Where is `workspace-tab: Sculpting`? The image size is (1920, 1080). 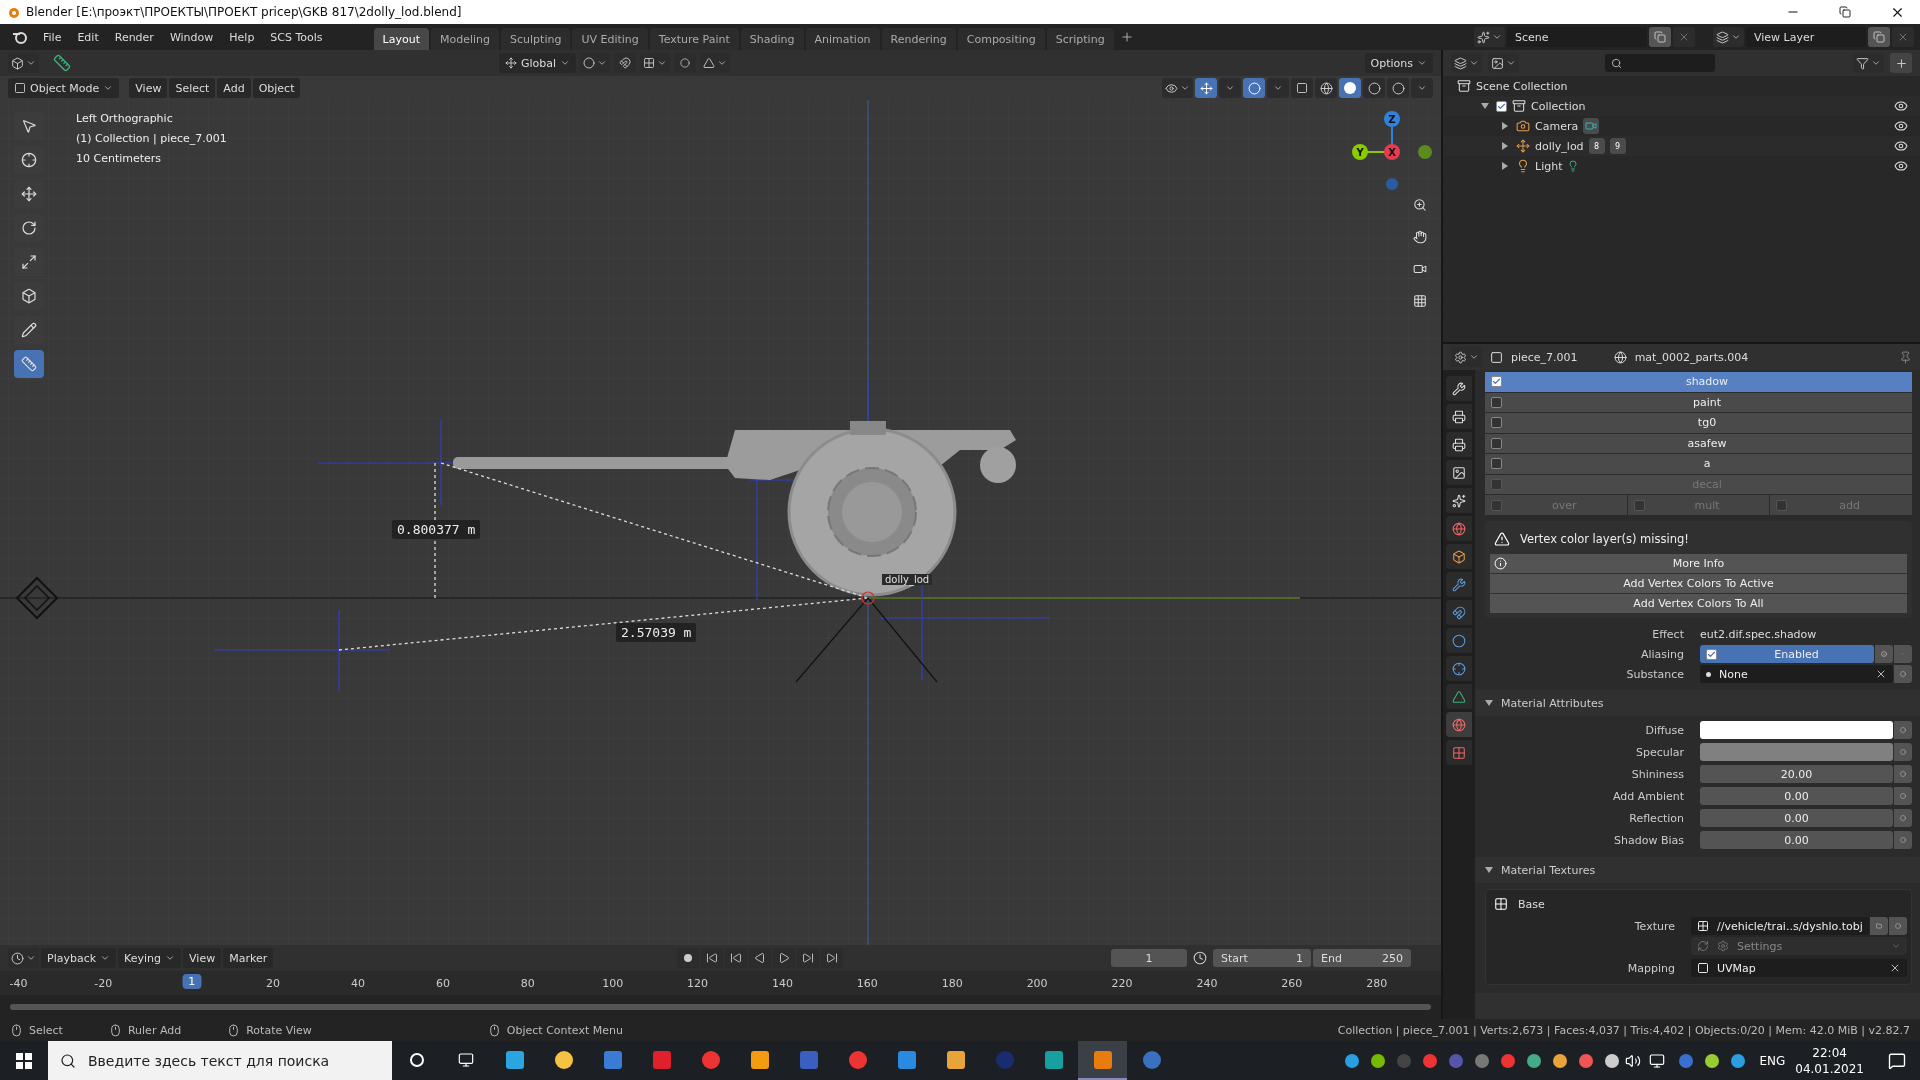 workspace-tab: Sculpting is located at coordinates (536, 39).